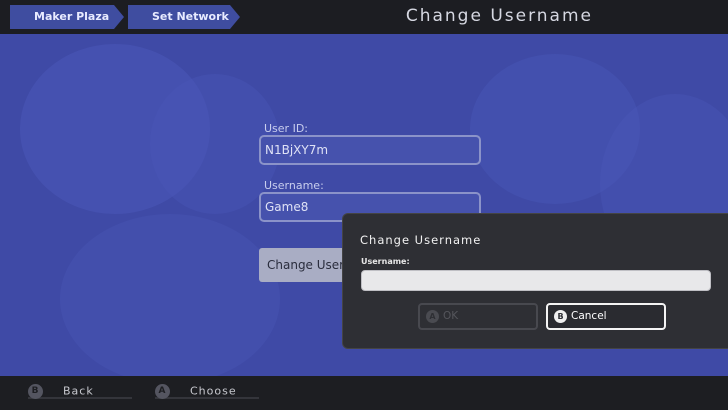  What do you see at coordinates (370, 150) in the screenshot?
I see `user-id-field: N1BjXY7m` at bounding box center [370, 150].